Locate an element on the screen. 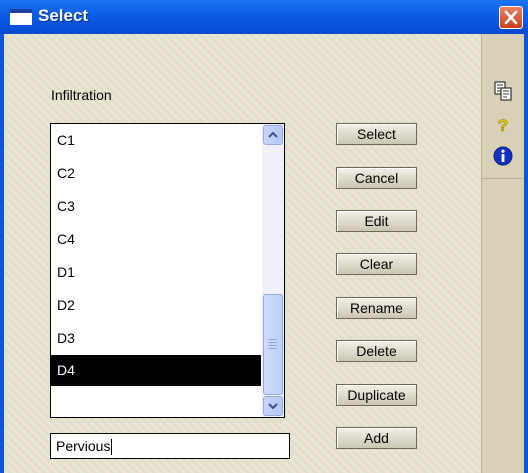 The height and width of the screenshot is (473, 528). close-icon is located at coordinates (511, 17).